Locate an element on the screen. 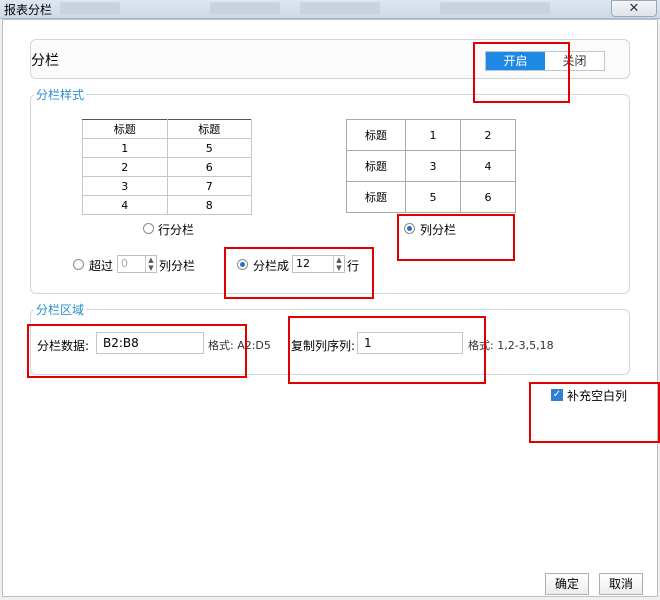 This screenshot has width=660, height=600. fill-blank-checkbox: ✓ is located at coordinates (557, 395).